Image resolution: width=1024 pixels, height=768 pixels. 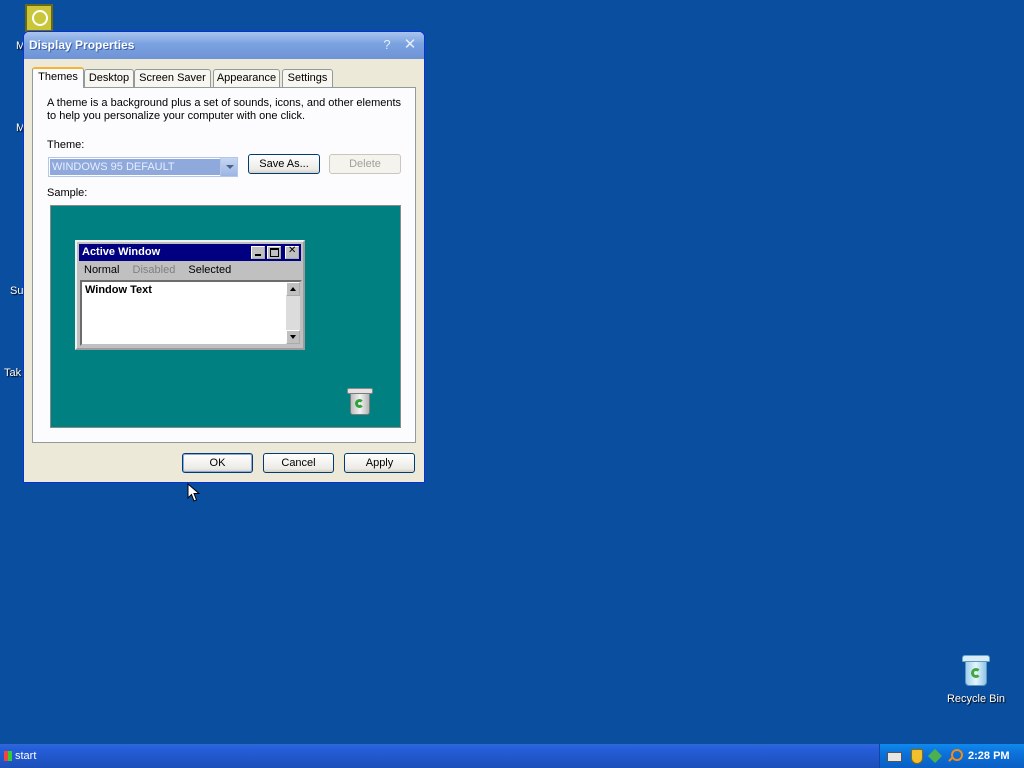 What do you see at coordinates (293, 337) in the screenshot?
I see `scroll-down-icon` at bounding box center [293, 337].